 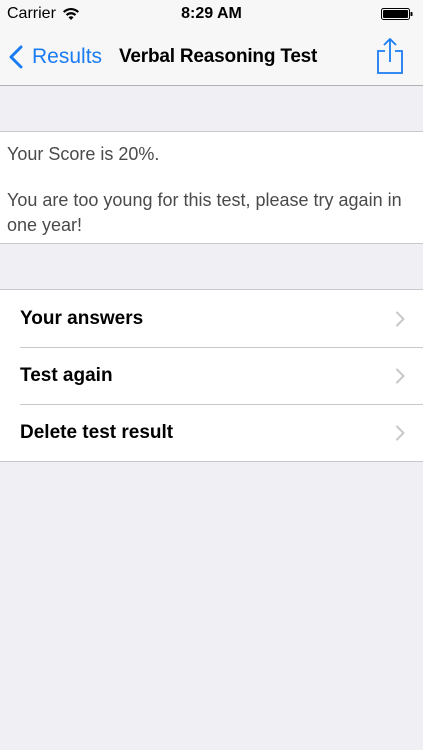 What do you see at coordinates (211, 318) in the screenshot?
I see `your-answers-row: Your answers` at bounding box center [211, 318].